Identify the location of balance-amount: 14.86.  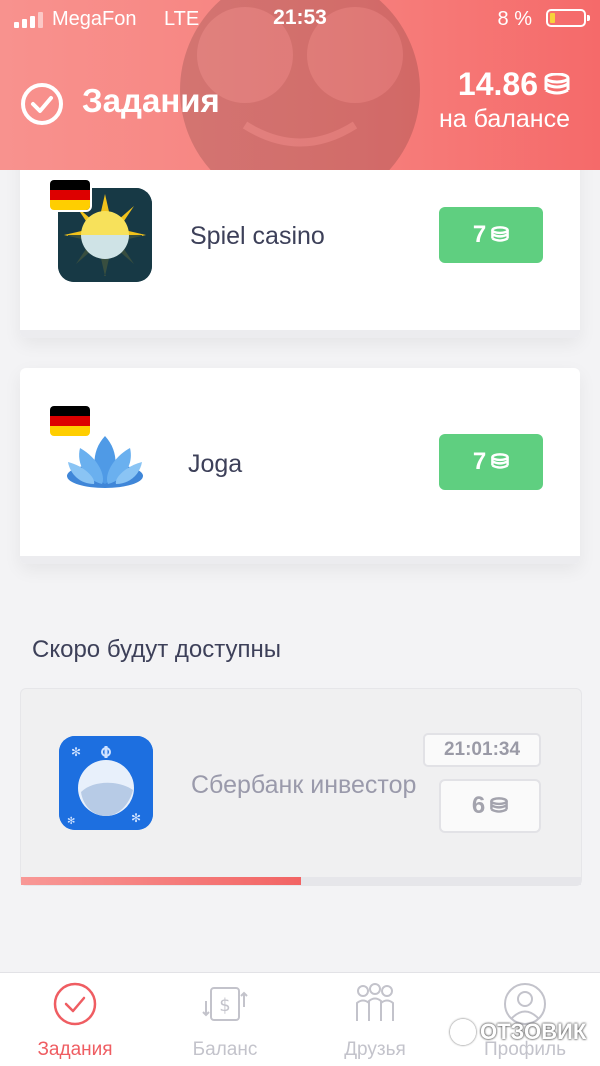
(497, 84).